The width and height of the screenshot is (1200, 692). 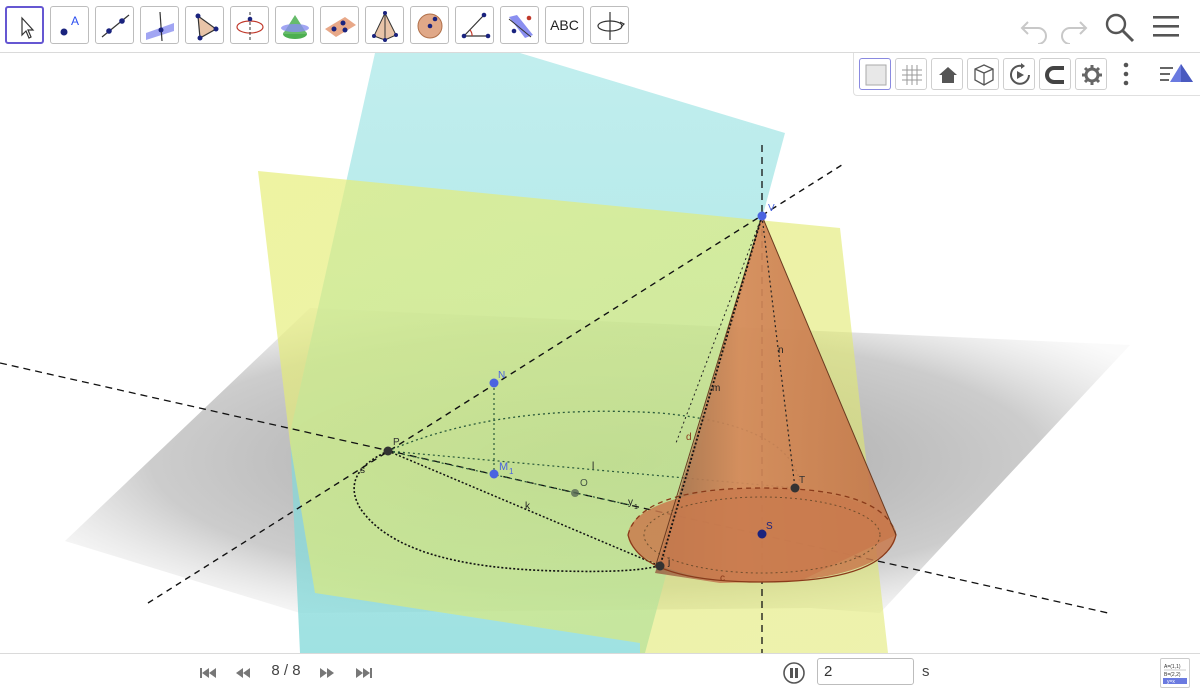 What do you see at coordinates (208, 673) in the screenshot?
I see `first-slide-icon` at bounding box center [208, 673].